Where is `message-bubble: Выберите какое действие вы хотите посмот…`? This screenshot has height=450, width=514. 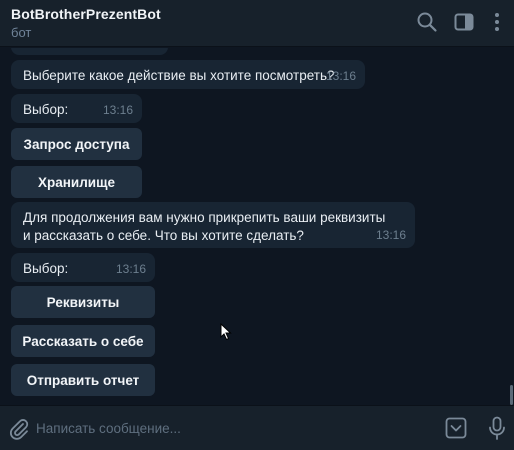 message-bubble: Выберите какое действие вы хотите посмот… is located at coordinates (188, 74).